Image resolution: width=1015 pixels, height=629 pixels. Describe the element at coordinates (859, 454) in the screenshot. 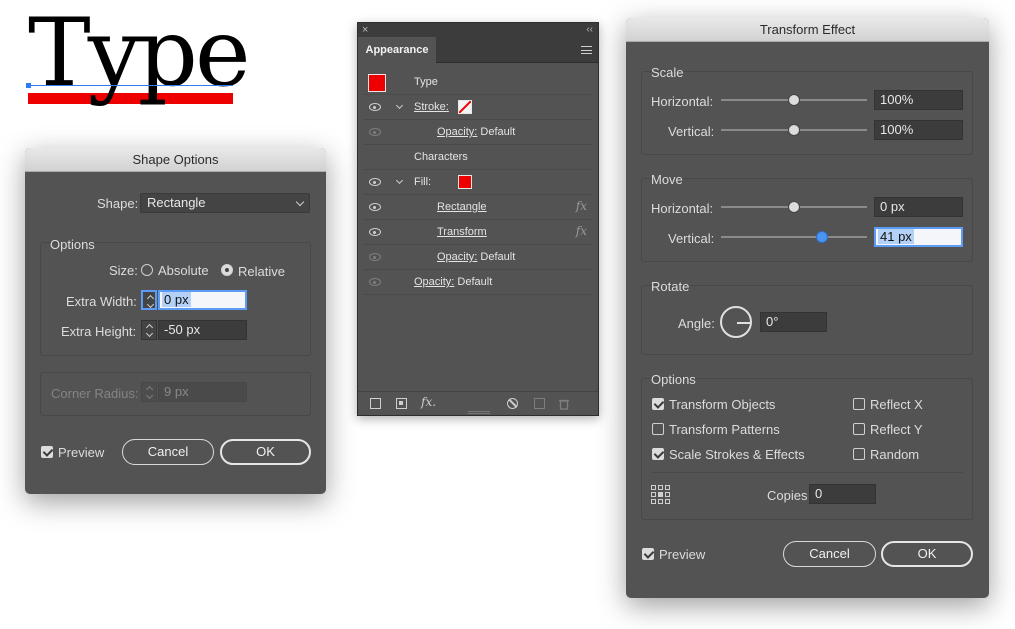

I see `random-checkbox` at that location.